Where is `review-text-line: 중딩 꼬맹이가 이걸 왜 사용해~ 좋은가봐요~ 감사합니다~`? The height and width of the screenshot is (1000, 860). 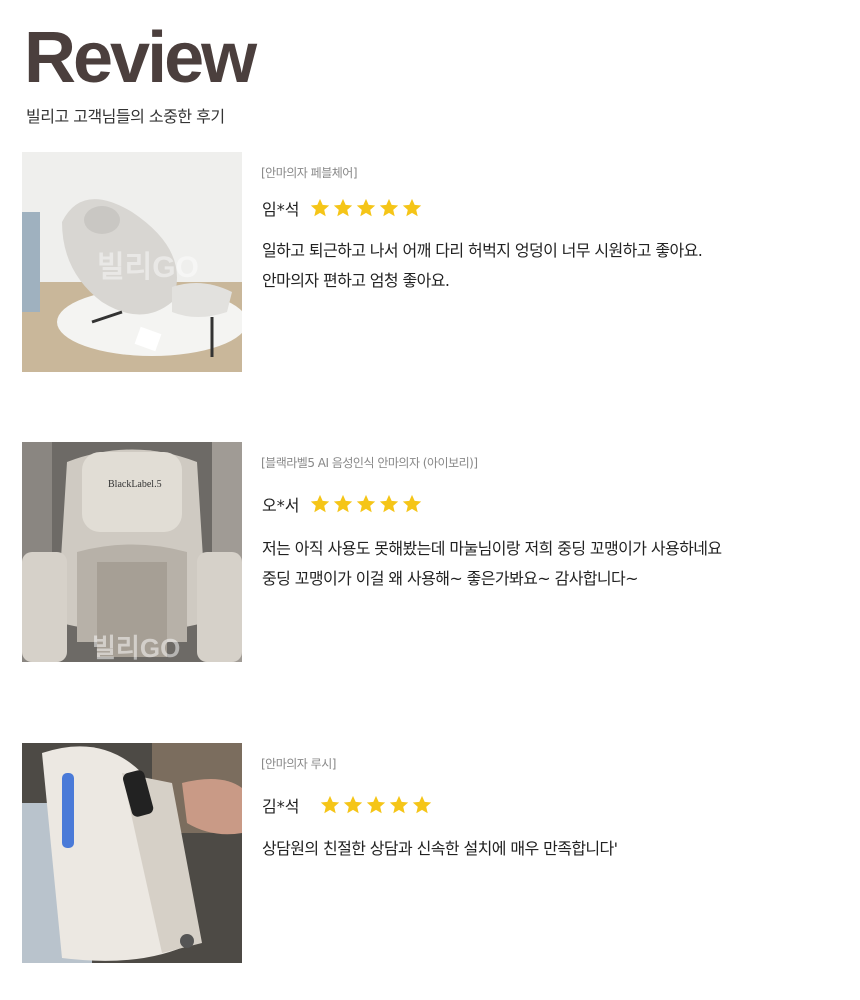
review-text-line: 중딩 꼬맹이가 이걸 왜 사용해~ 좋은가봐요~ 감사합니다~ is located at coordinates (450, 578).